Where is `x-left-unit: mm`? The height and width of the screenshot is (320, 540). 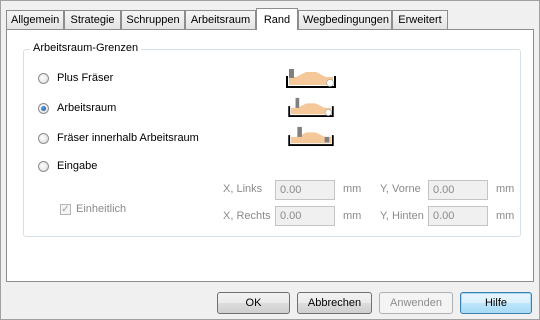 x-left-unit: mm is located at coordinates (352, 189).